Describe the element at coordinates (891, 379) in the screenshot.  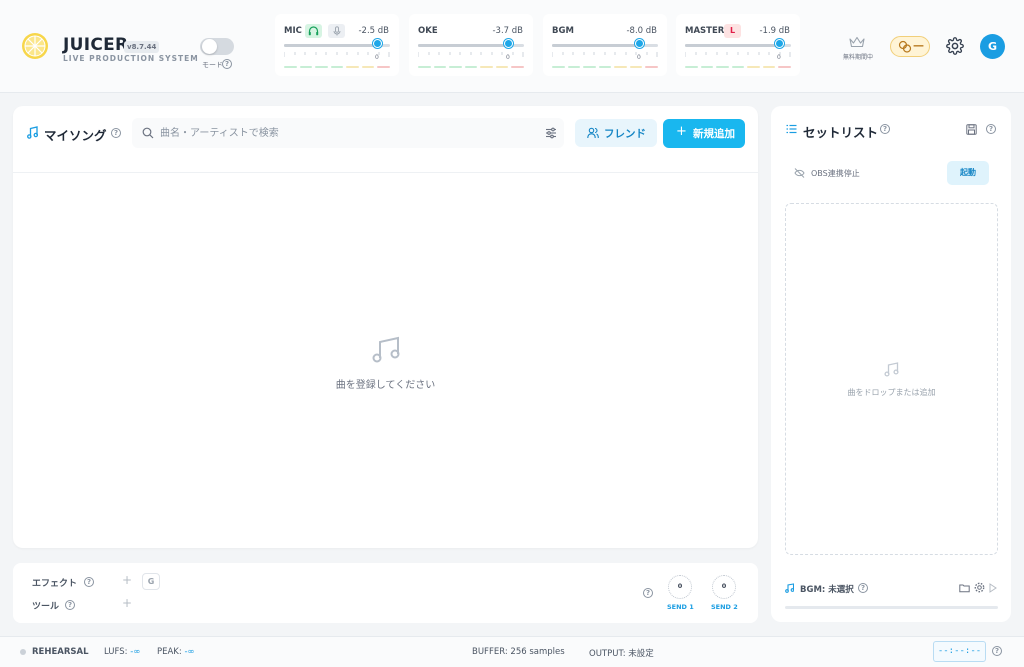
I see `setlist-drop-zone` at that location.